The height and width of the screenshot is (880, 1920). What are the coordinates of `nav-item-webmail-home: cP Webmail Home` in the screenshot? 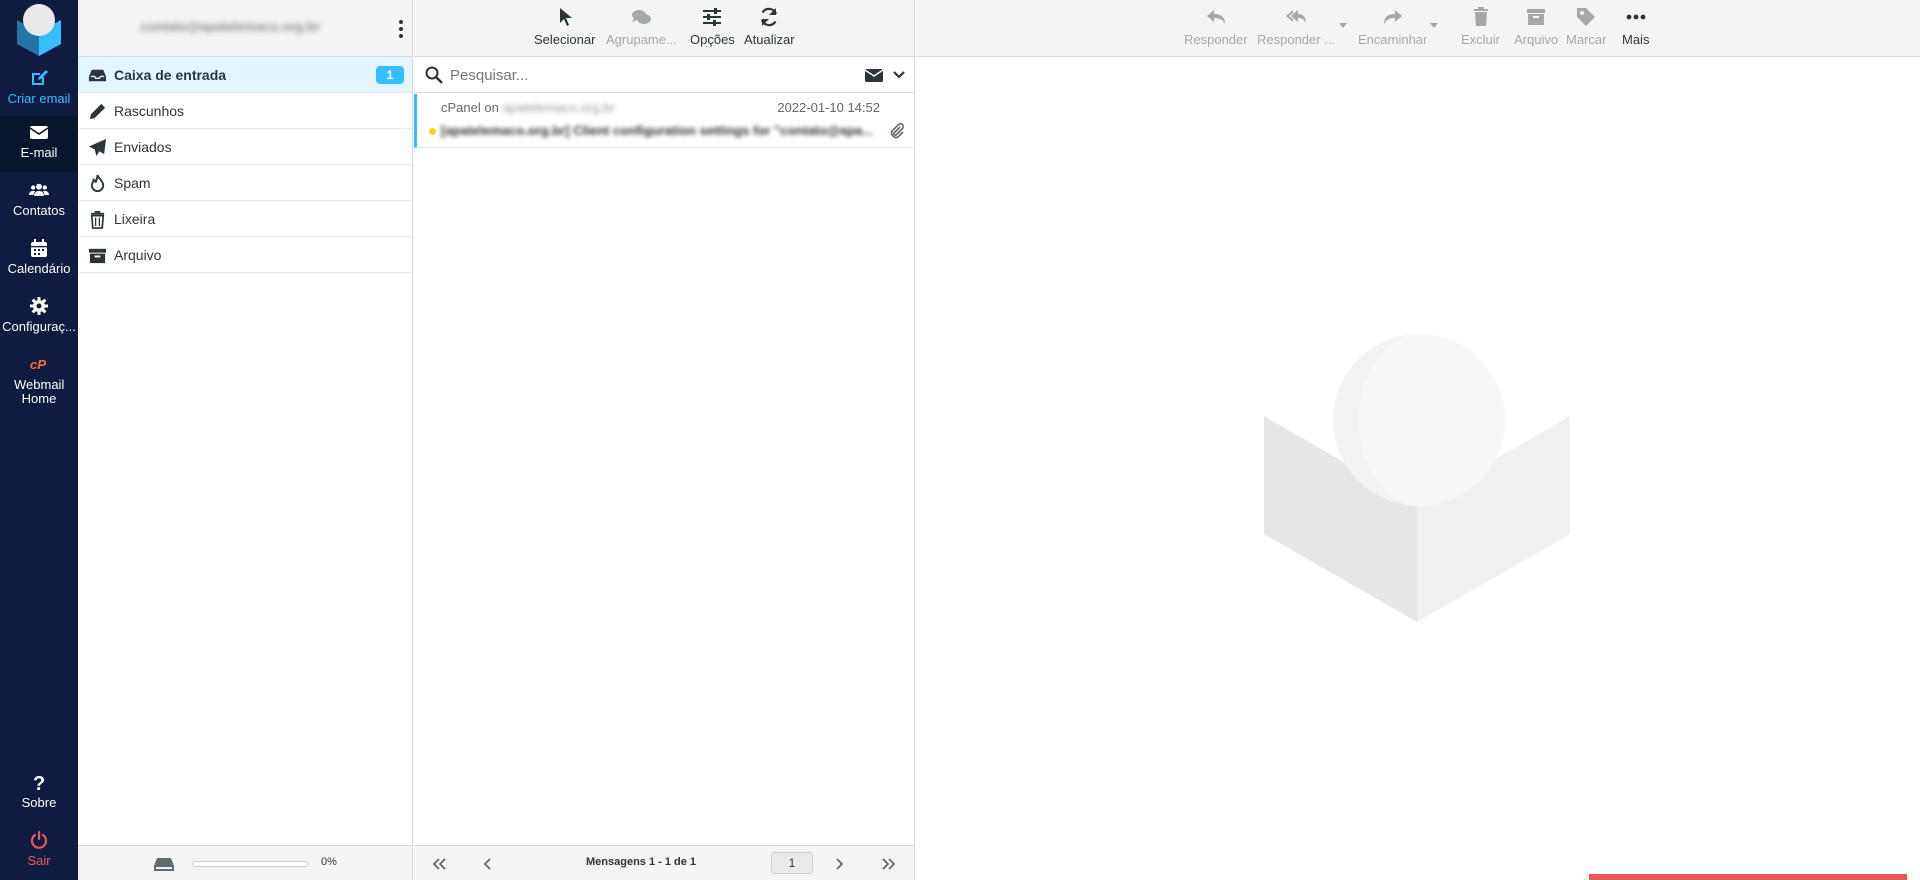 It's located at (39, 379).